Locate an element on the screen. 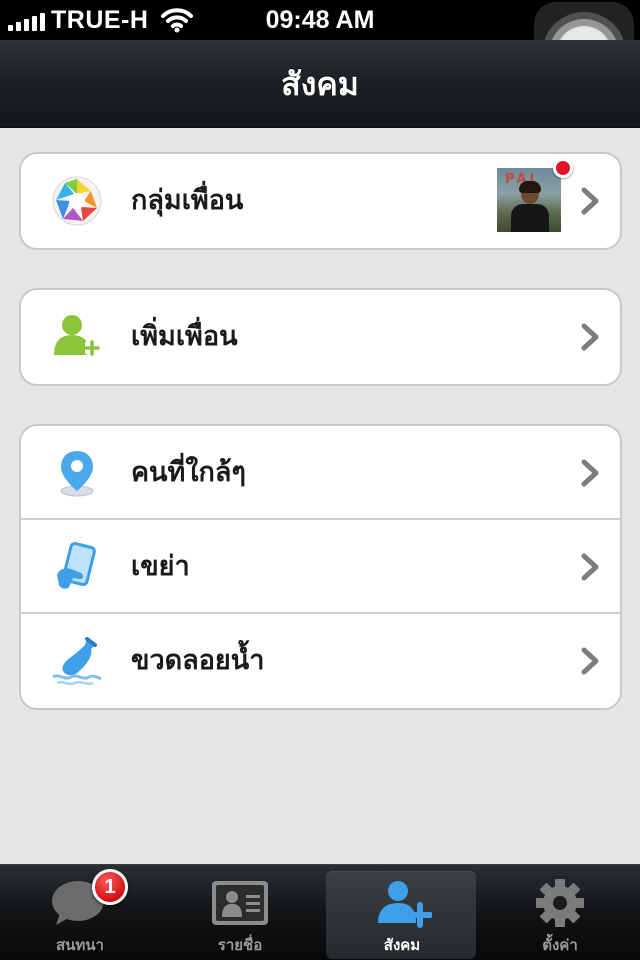  row-label: กลุ่มเพื่อน is located at coordinates (187, 200).